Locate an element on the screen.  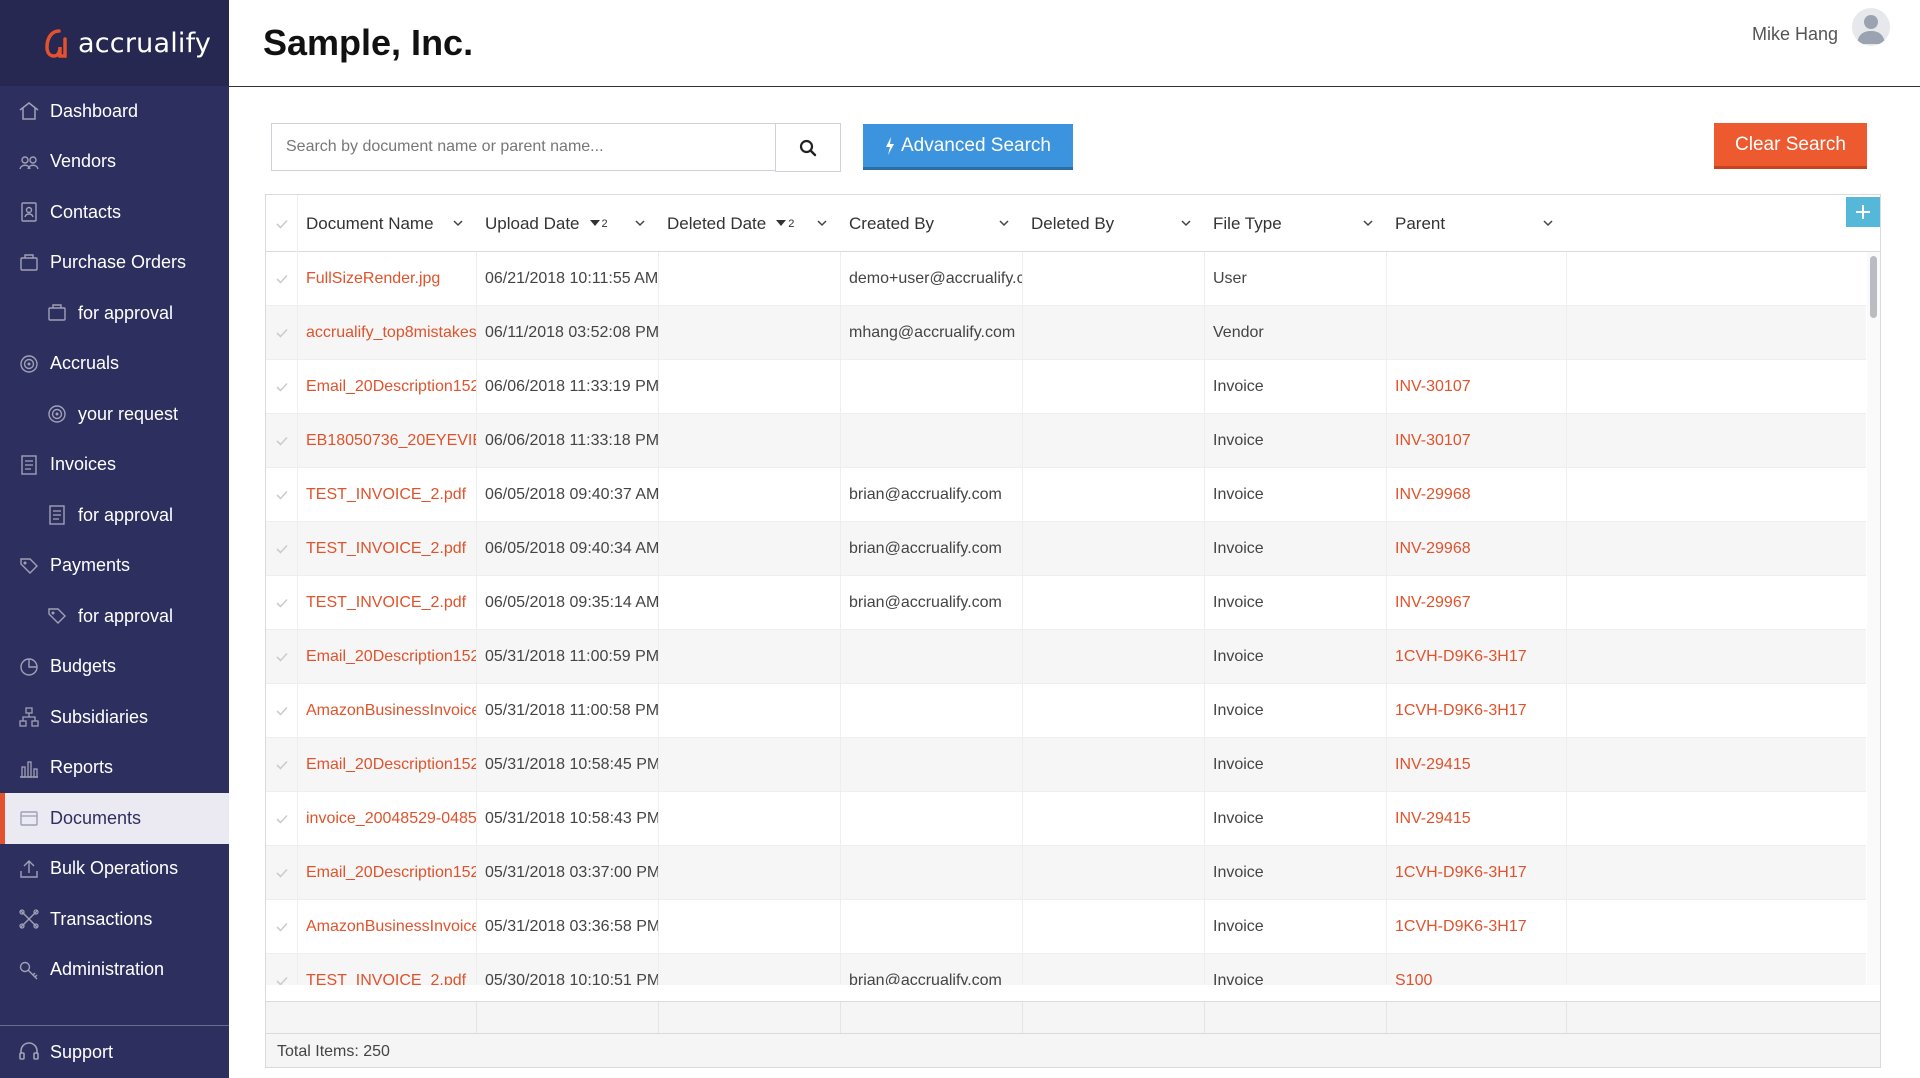
column-header-document-name: Document Name is located at coordinates (387, 223).